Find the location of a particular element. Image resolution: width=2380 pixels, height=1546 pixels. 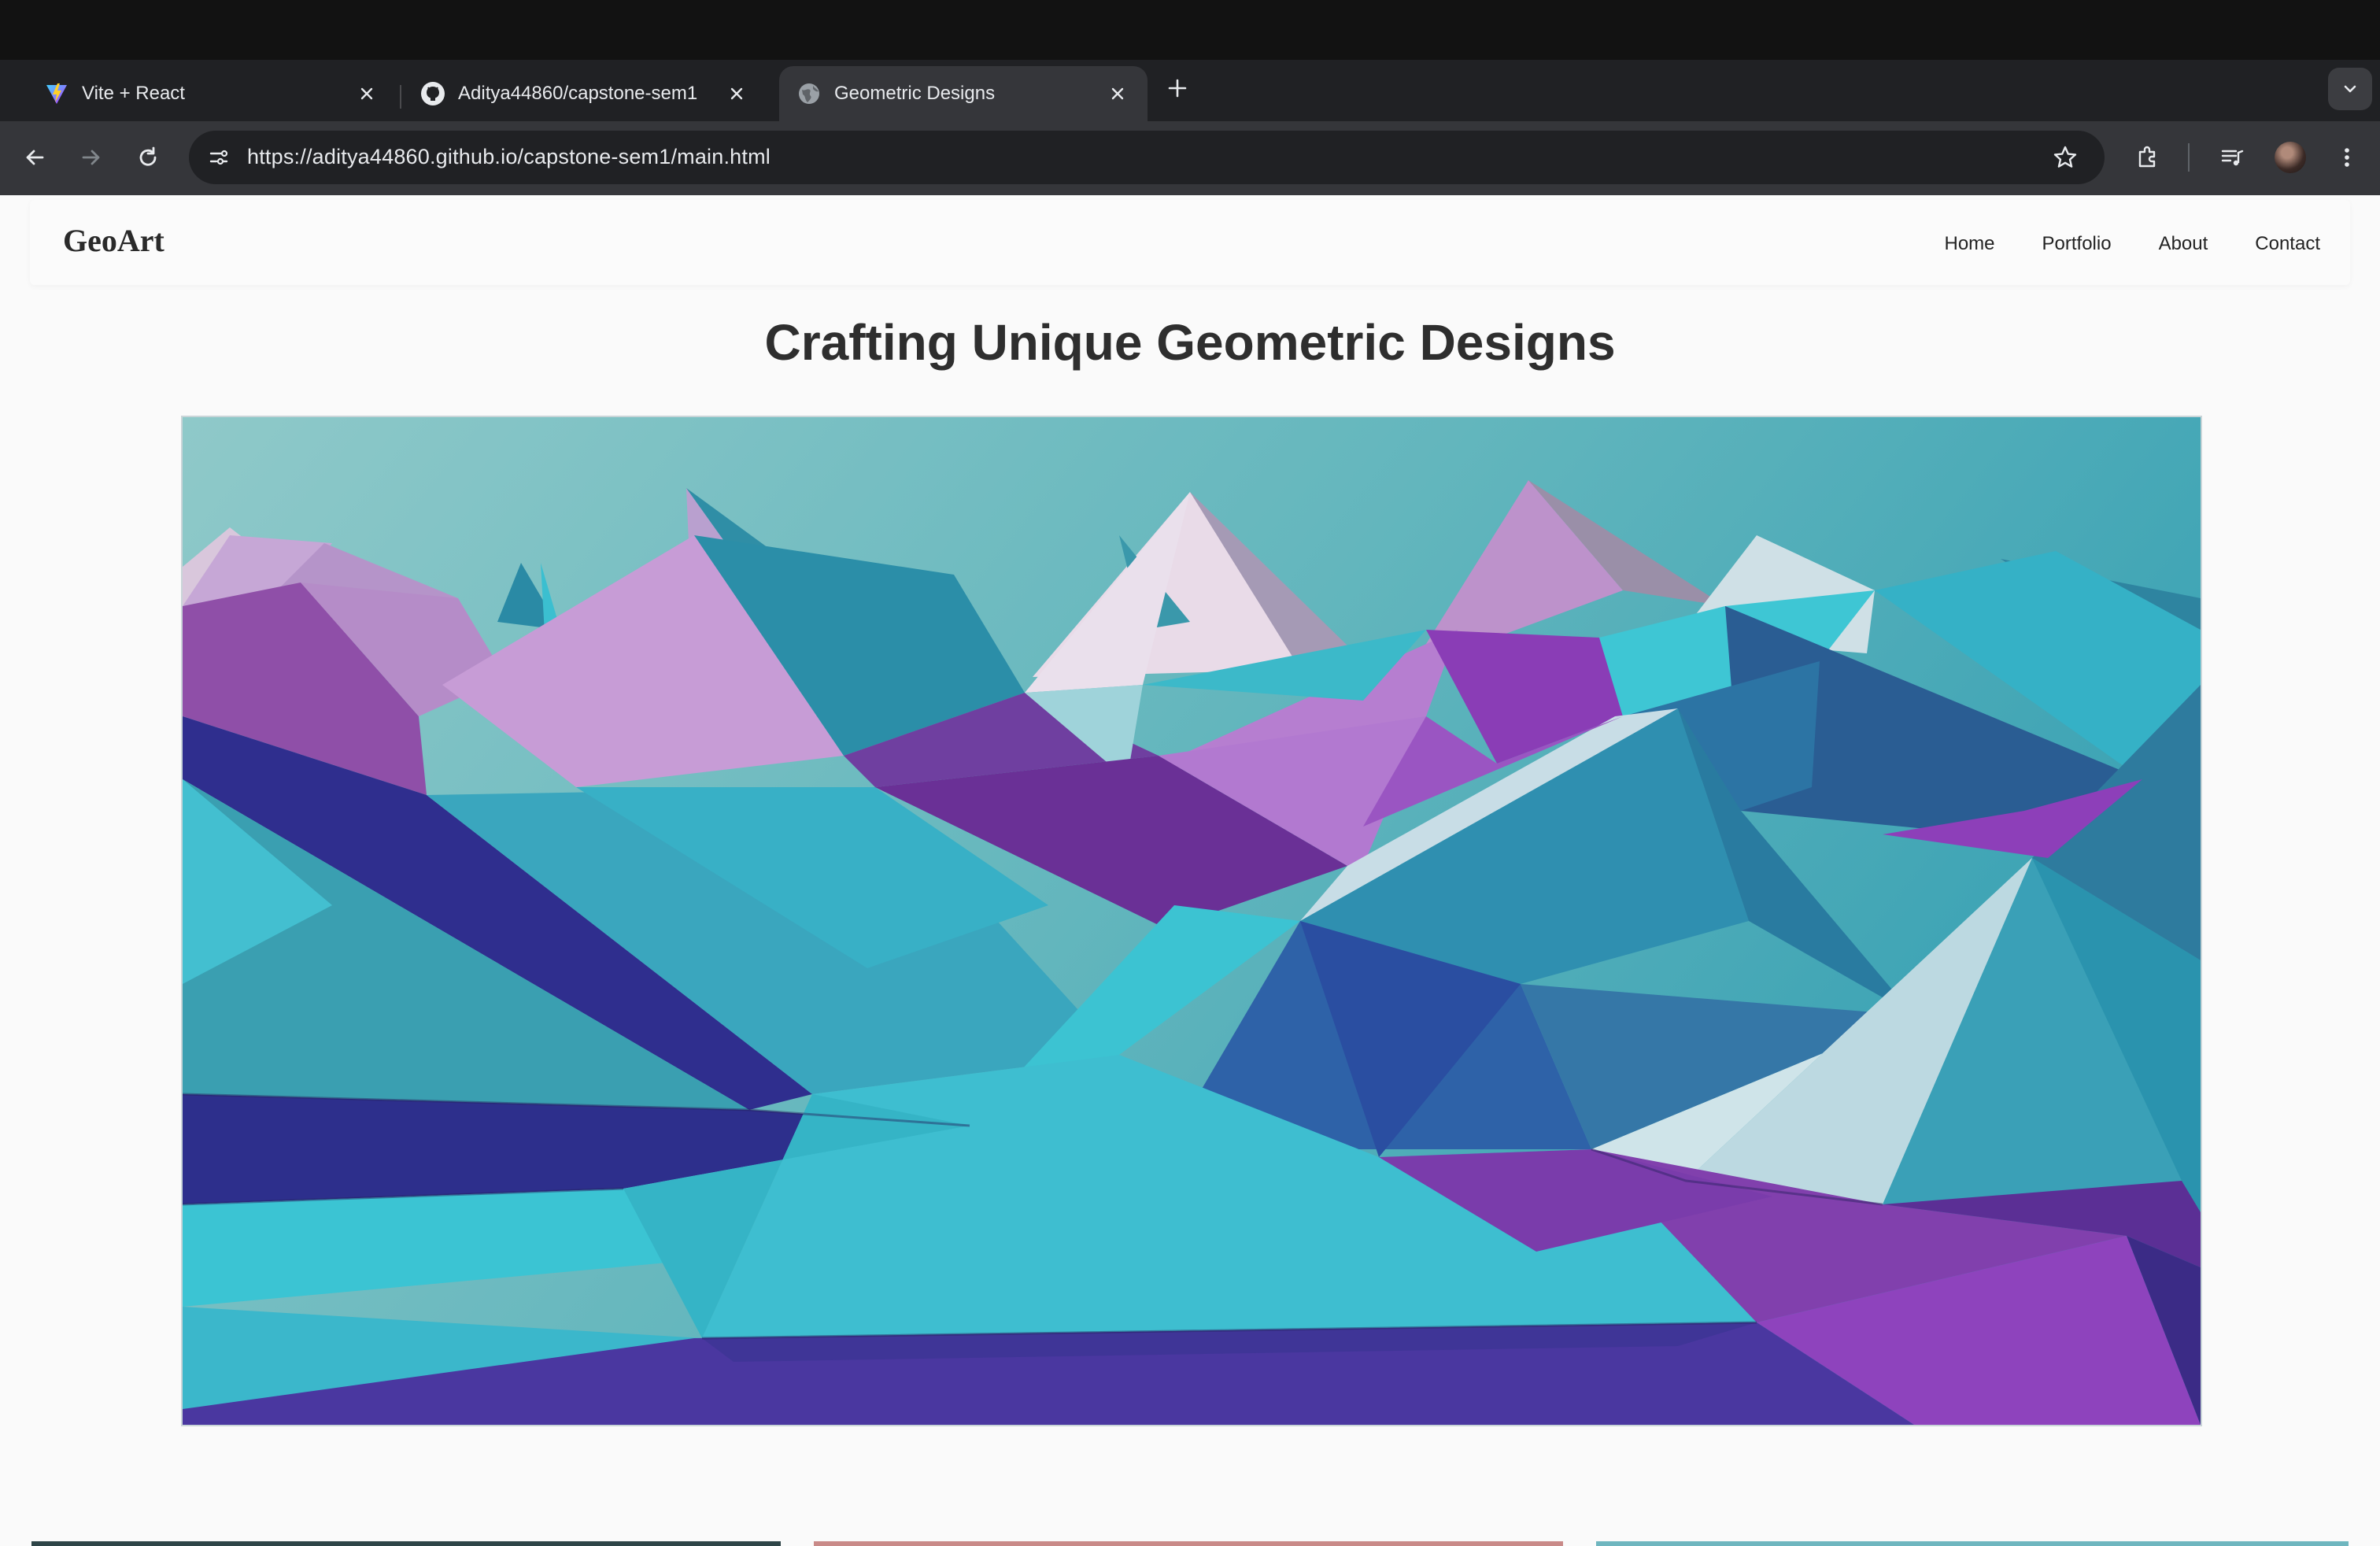

arrow-left-icon is located at coordinates (35, 157).